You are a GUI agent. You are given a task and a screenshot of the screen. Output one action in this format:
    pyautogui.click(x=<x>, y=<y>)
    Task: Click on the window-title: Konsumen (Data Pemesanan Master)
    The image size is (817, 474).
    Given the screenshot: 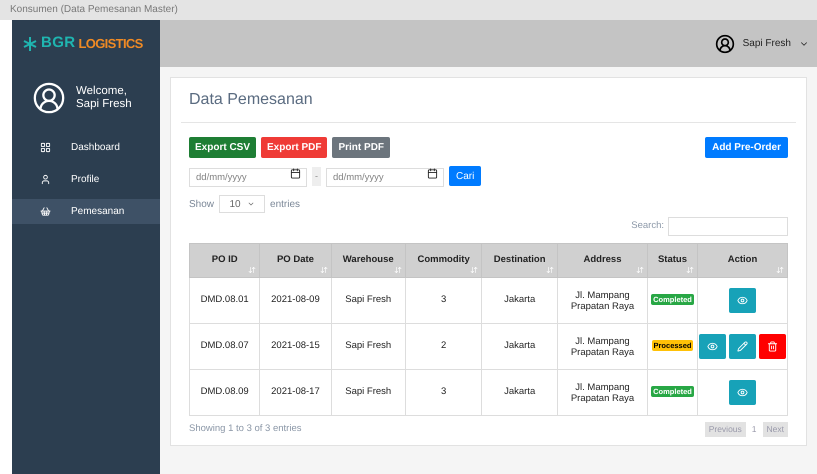 What is the action you would take?
    pyautogui.click(x=408, y=10)
    